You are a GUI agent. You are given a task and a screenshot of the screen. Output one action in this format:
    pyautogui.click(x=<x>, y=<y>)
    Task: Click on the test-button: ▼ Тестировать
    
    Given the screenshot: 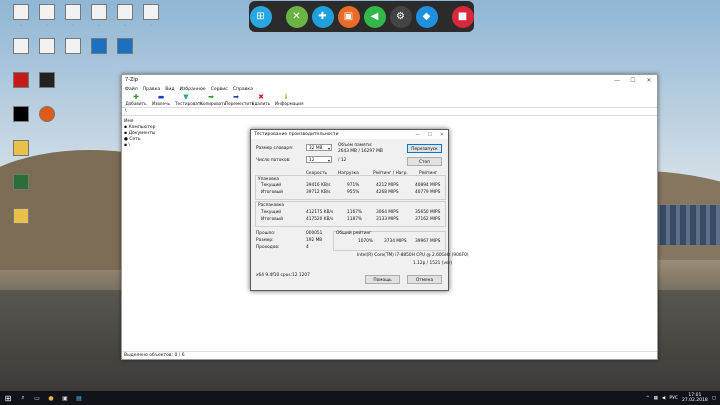 What is the action you would take?
    pyautogui.click(x=189, y=100)
    